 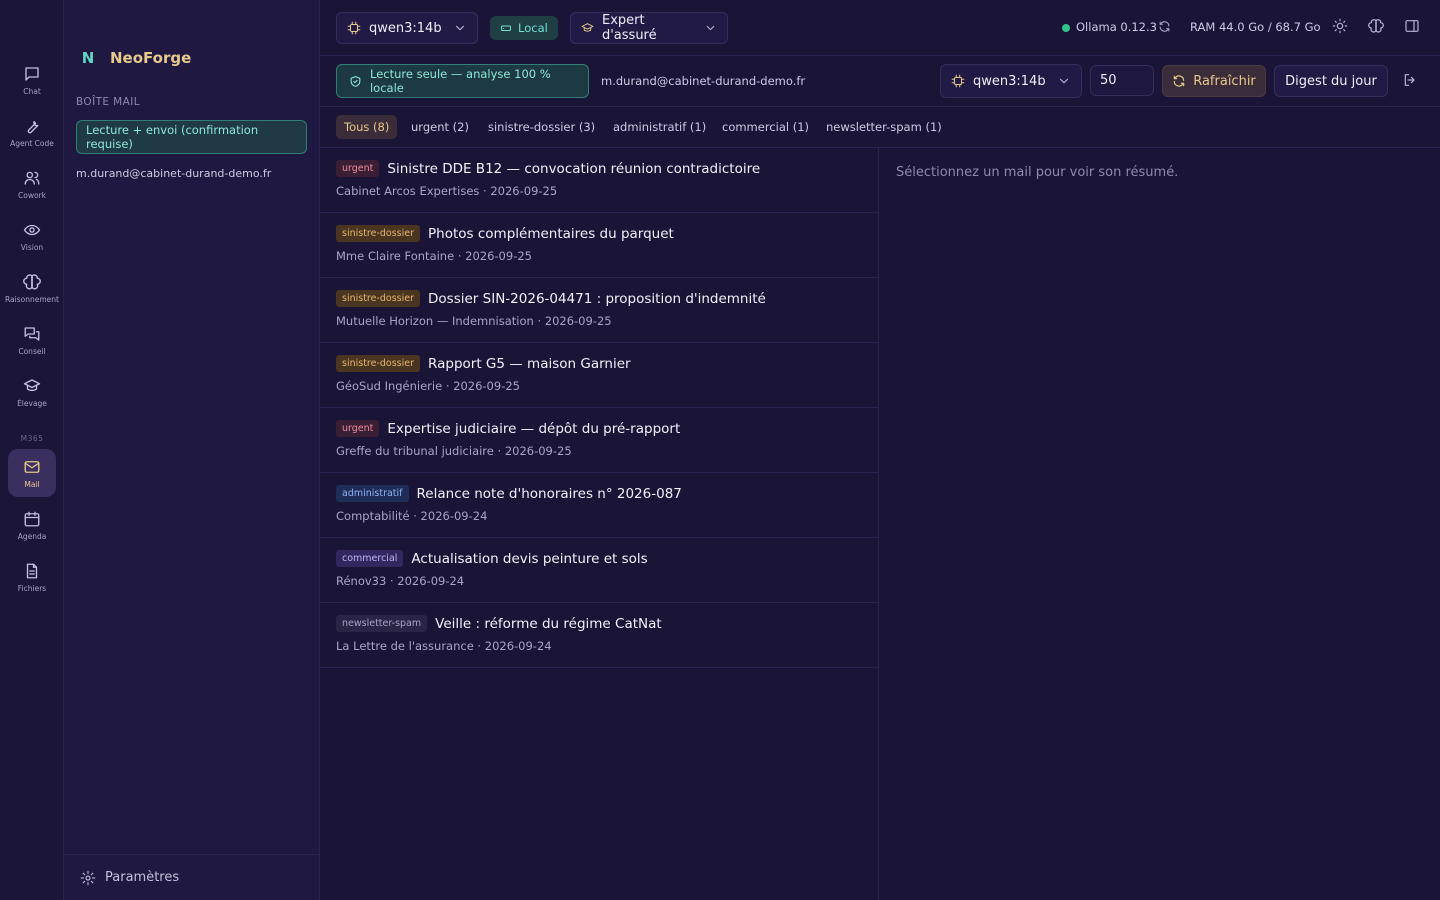 What do you see at coordinates (765, 127) in the screenshot?
I see `filter-tab-commercial: commercial (1)` at bounding box center [765, 127].